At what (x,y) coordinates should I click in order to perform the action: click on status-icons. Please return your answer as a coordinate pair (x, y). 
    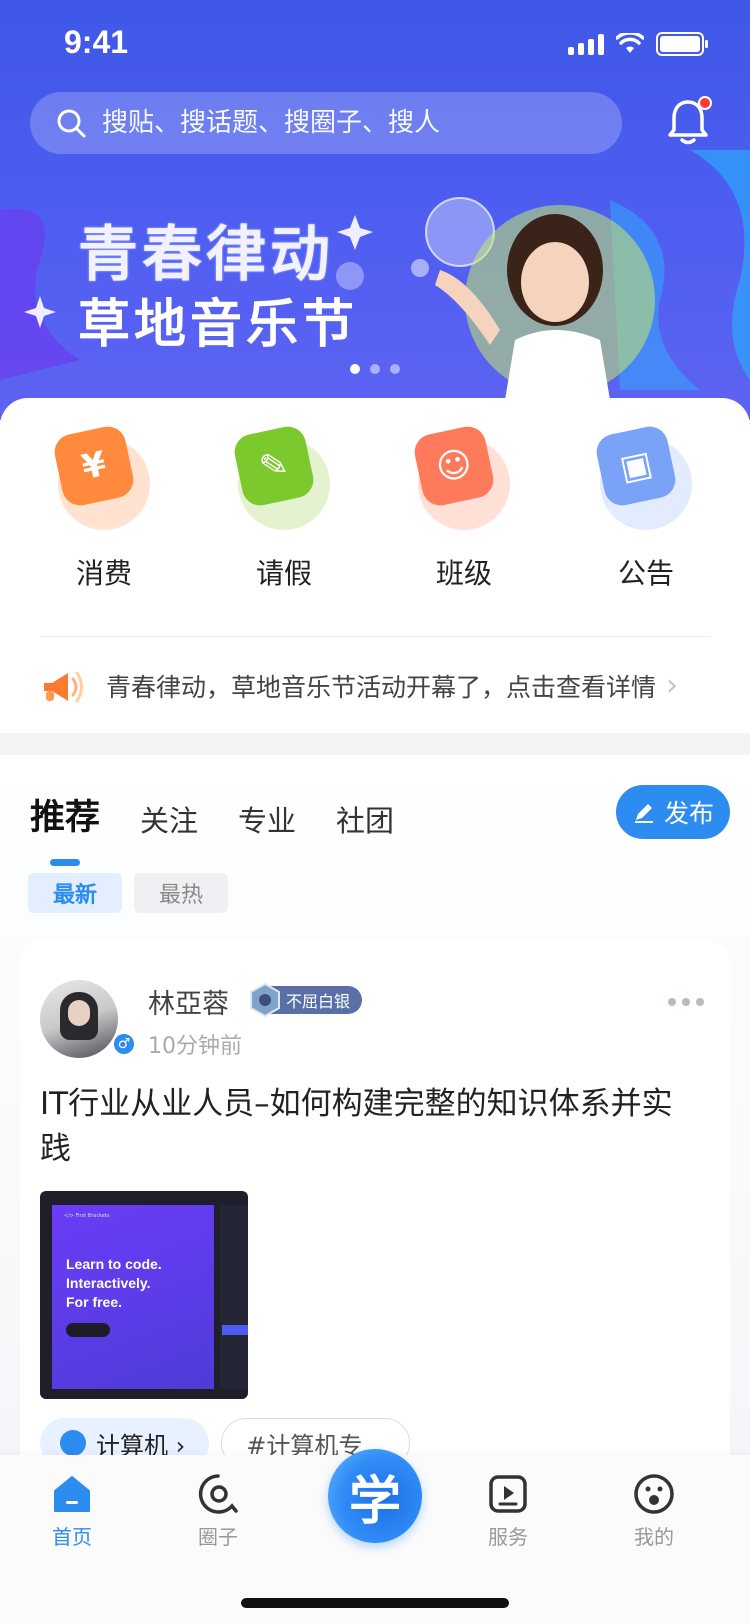
    Looking at the image, I should click on (638, 44).